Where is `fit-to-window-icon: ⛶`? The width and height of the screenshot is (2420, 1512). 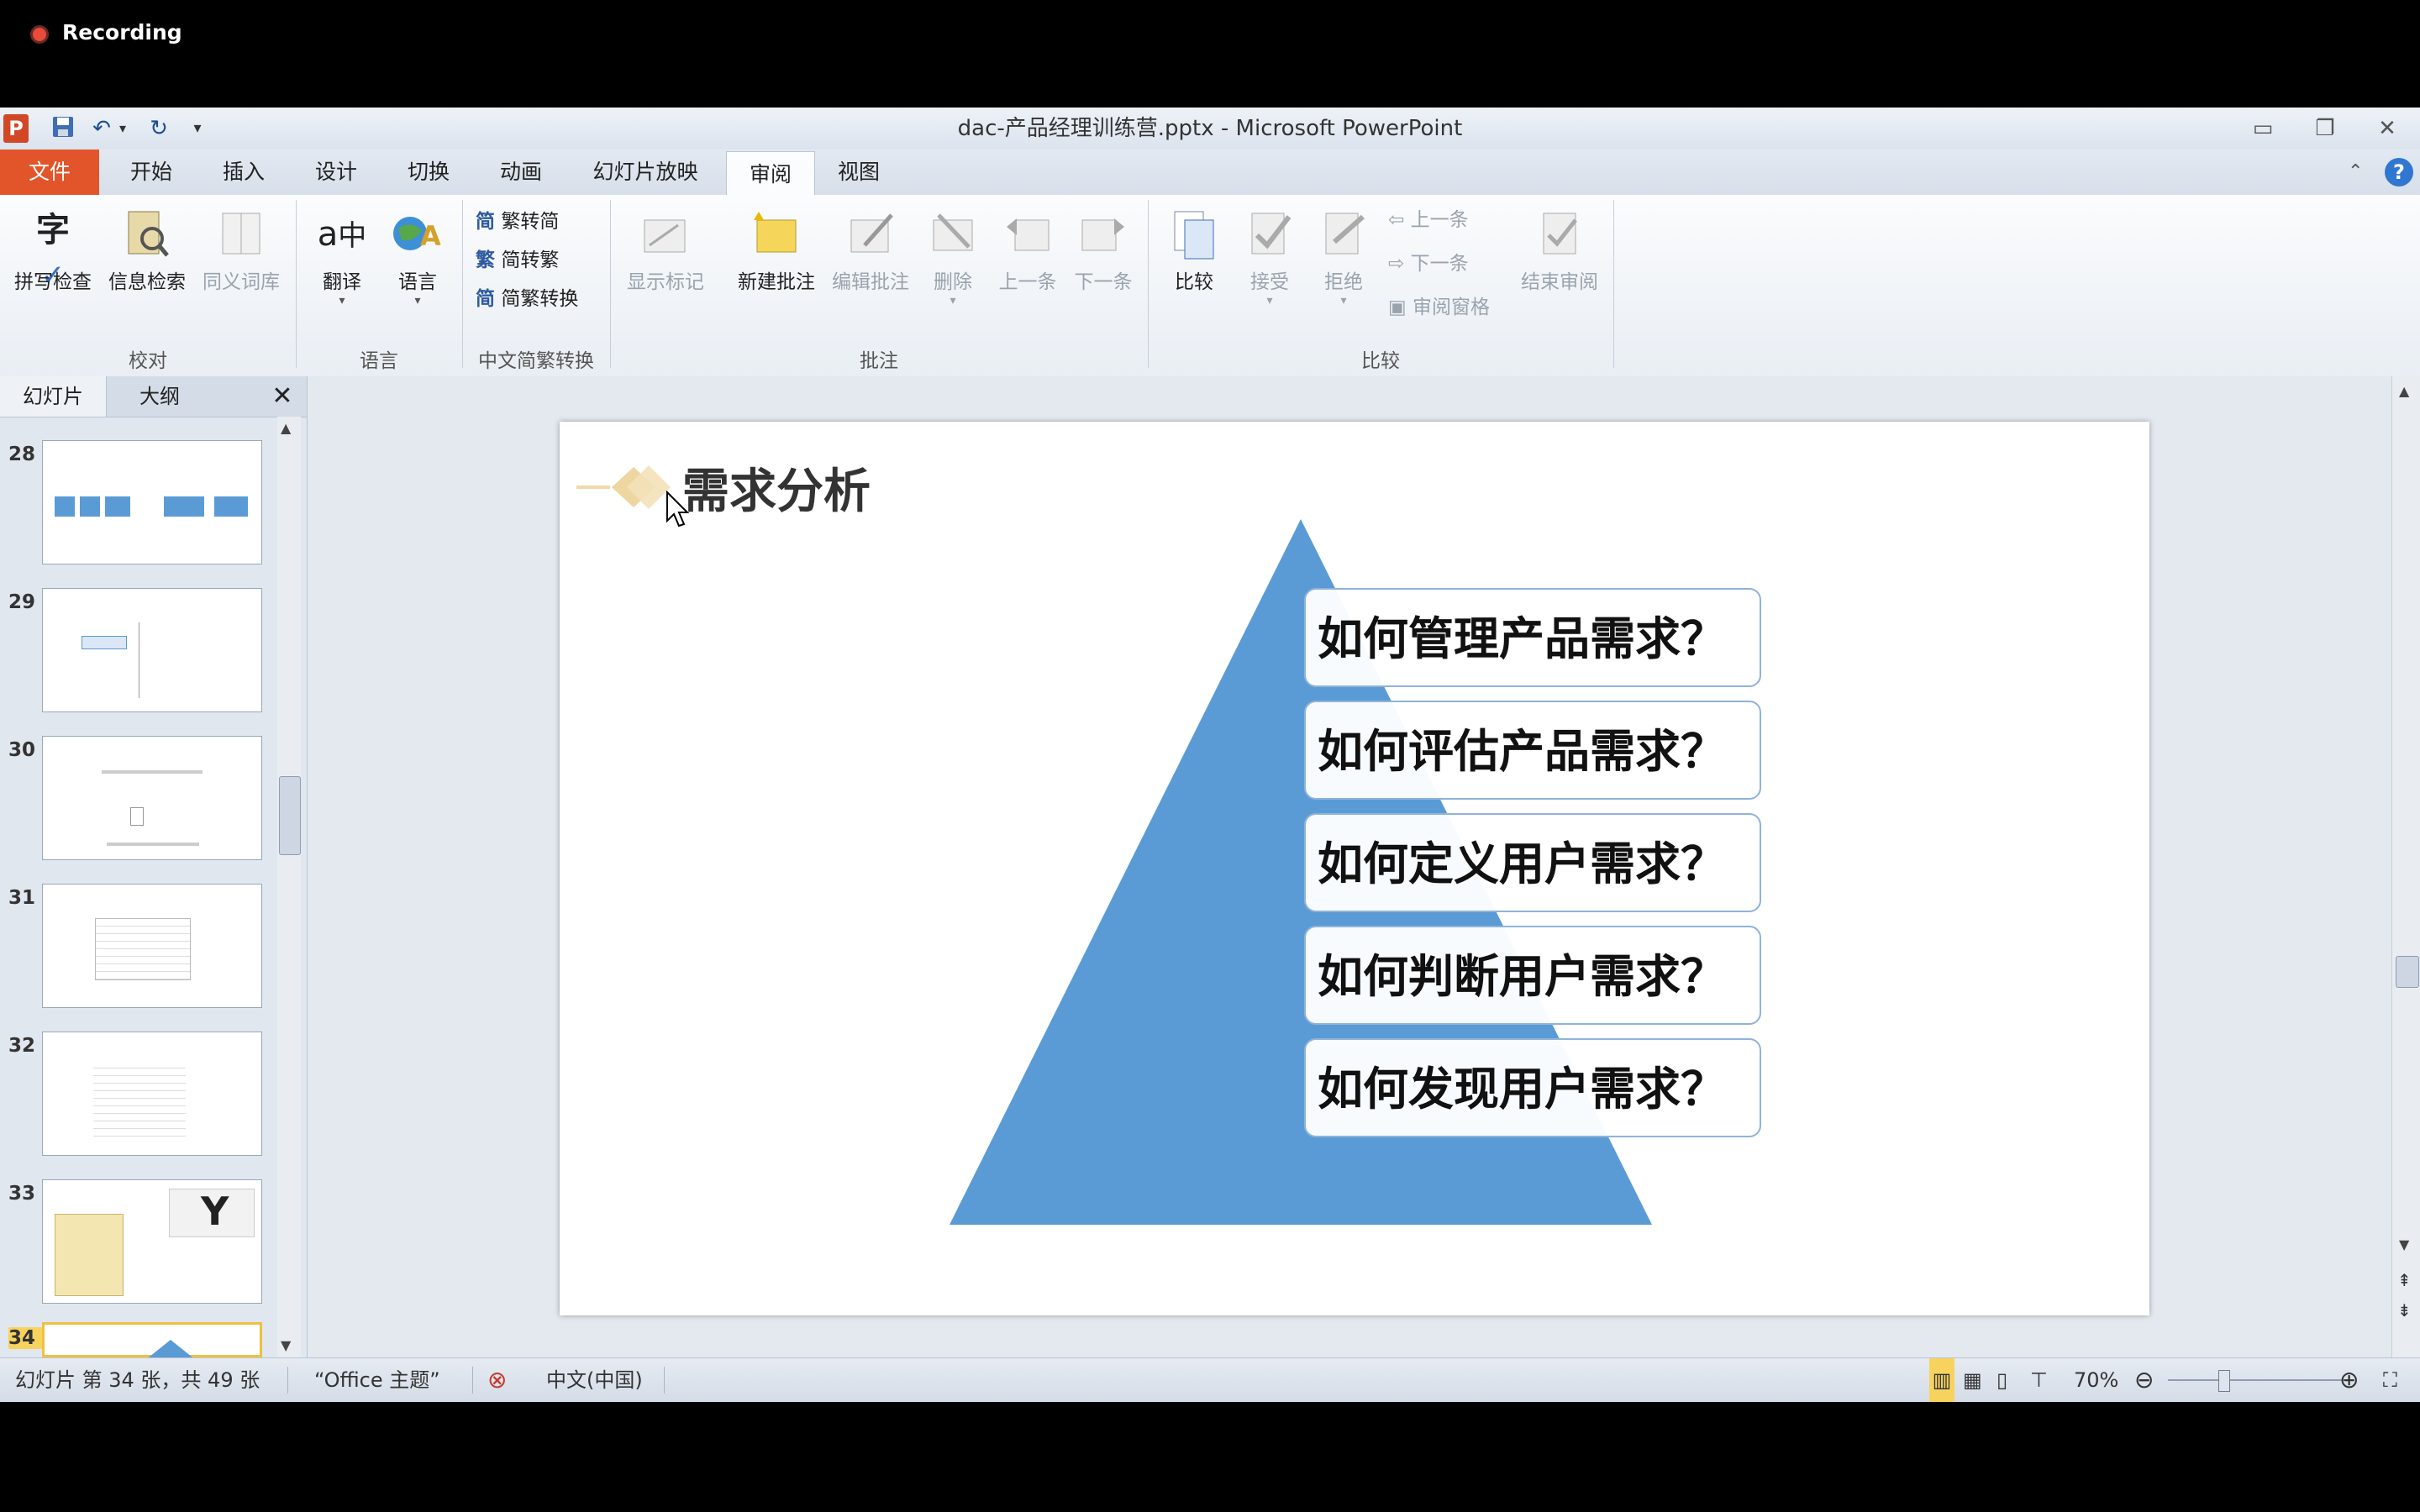
fit-to-window-icon: ⛶ is located at coordinates (2390, 1380).